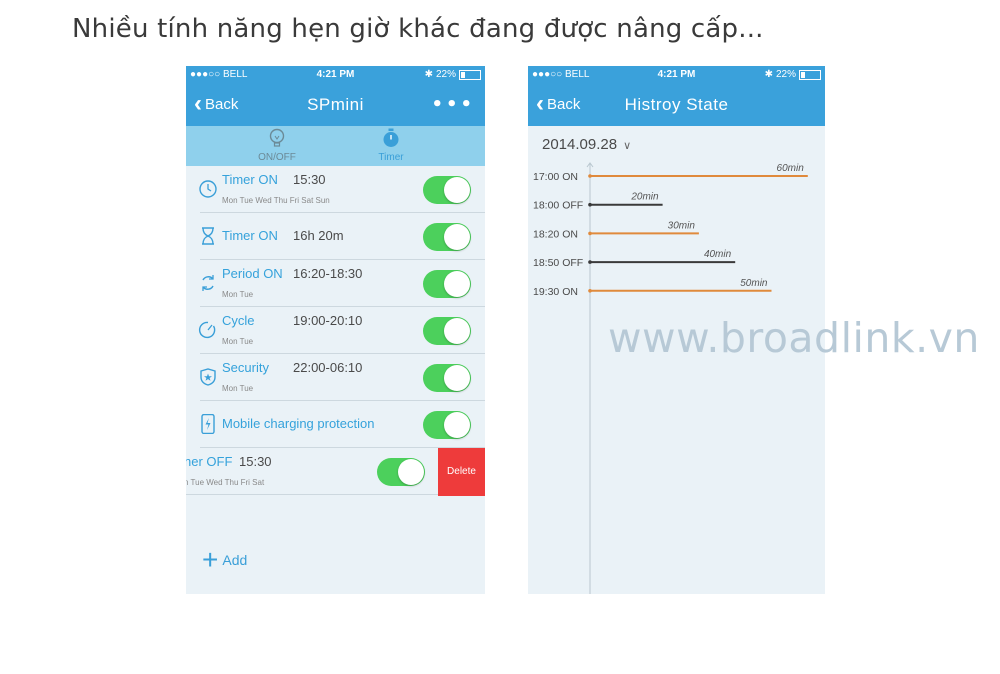 This screenshot has width=1000, height=674. What do you see at coordinates (558, 206) in the screenshot?
I see `history-tick-label: 18:00 OFF` at bounding box center [558, 206].